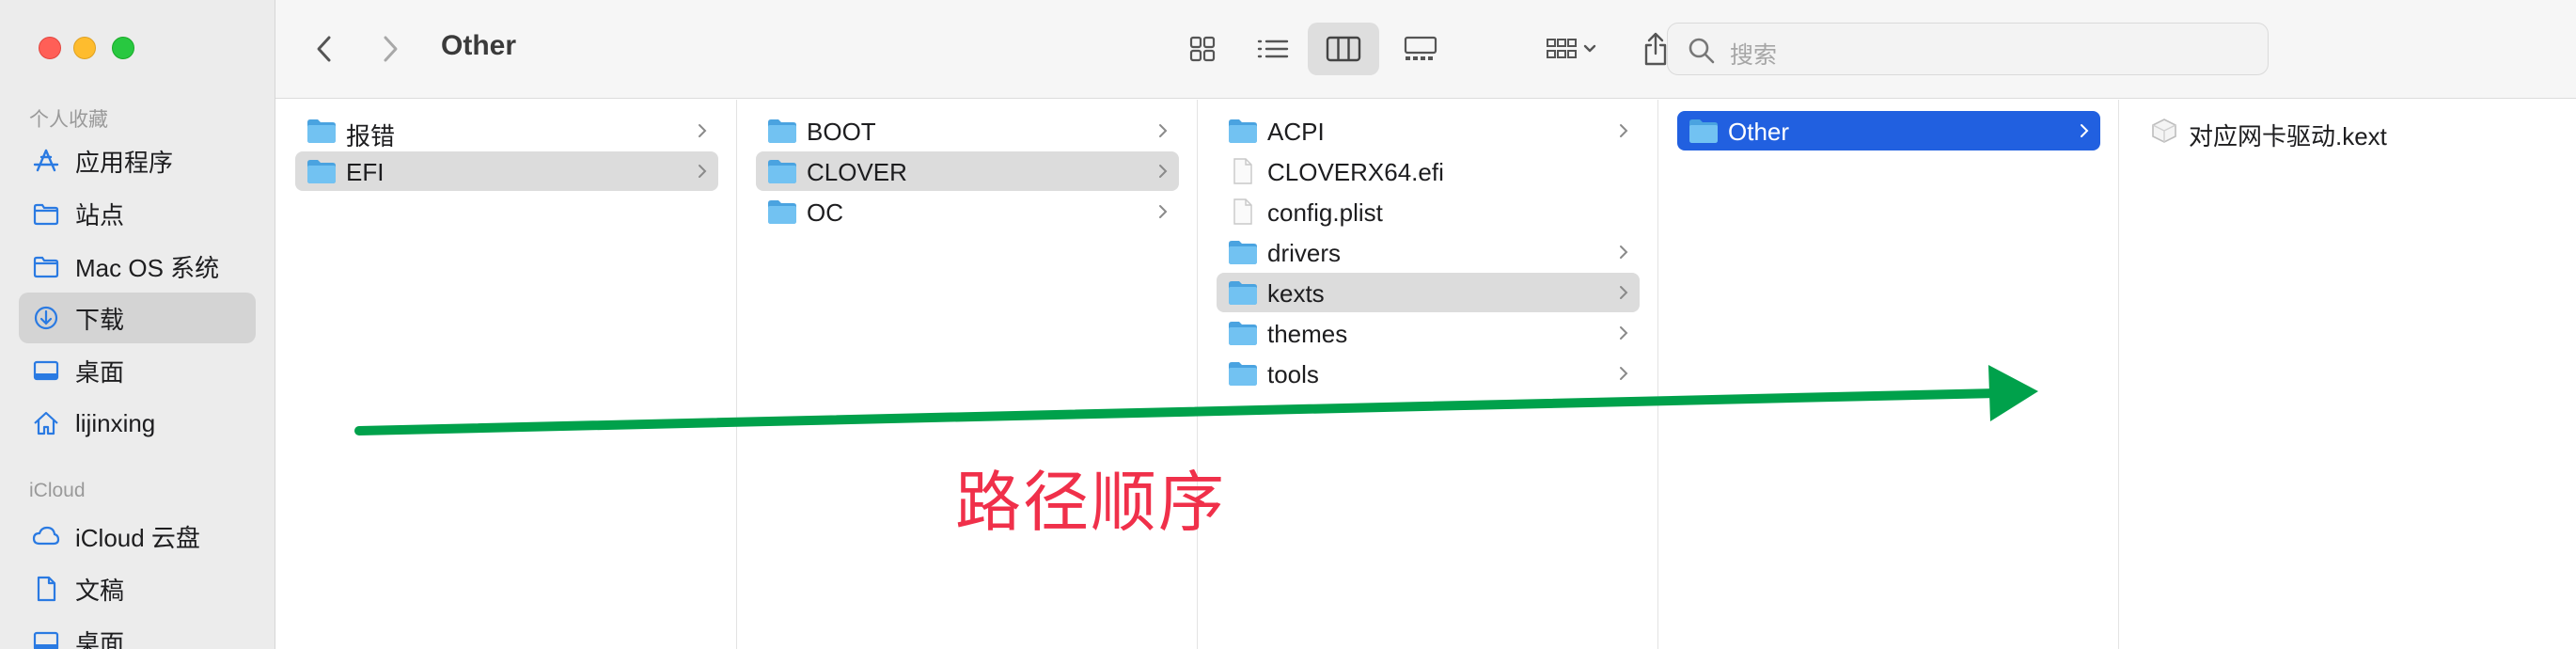 This screenshot has width=2576, height=649. Describe the element at coordinates (1196, 400) in the screenshot. I see `path-order-arrow` at that location.